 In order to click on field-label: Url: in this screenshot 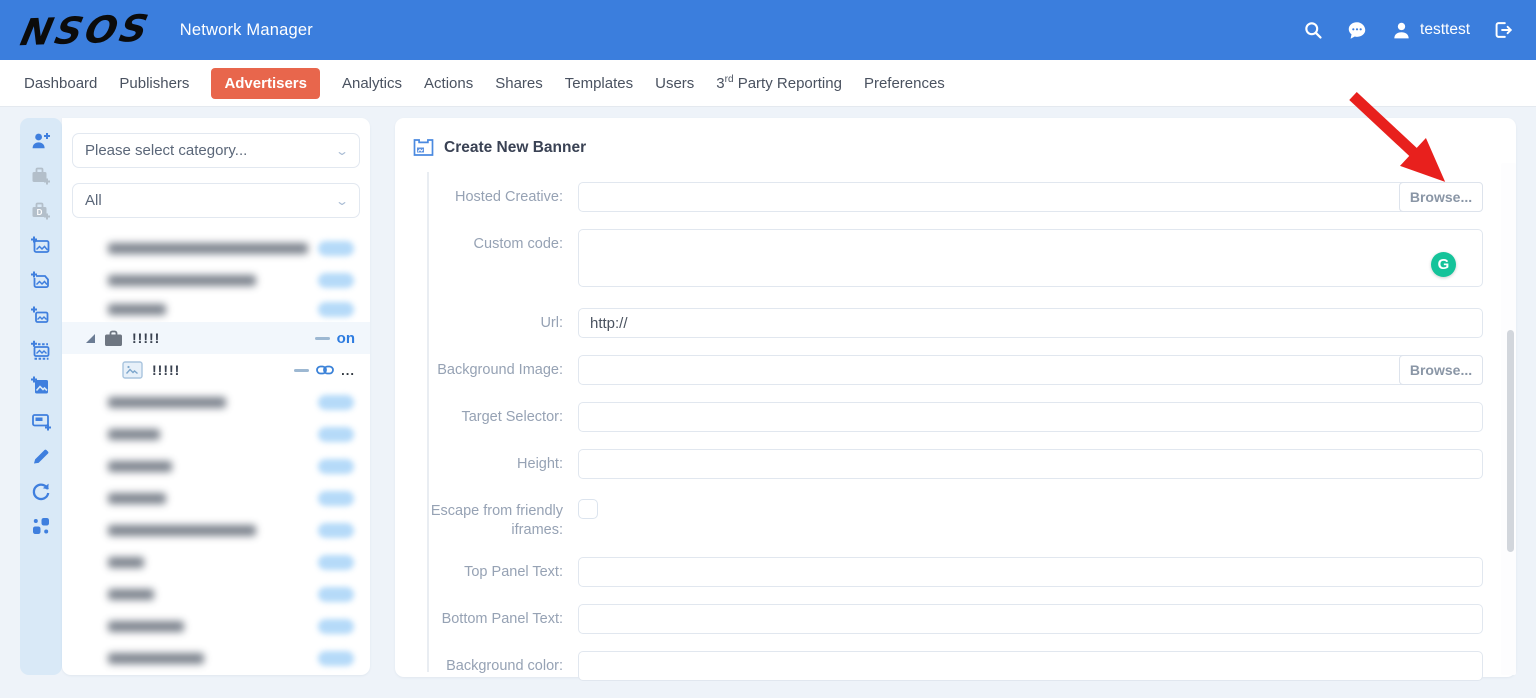, I will do `click(551, 323)`.